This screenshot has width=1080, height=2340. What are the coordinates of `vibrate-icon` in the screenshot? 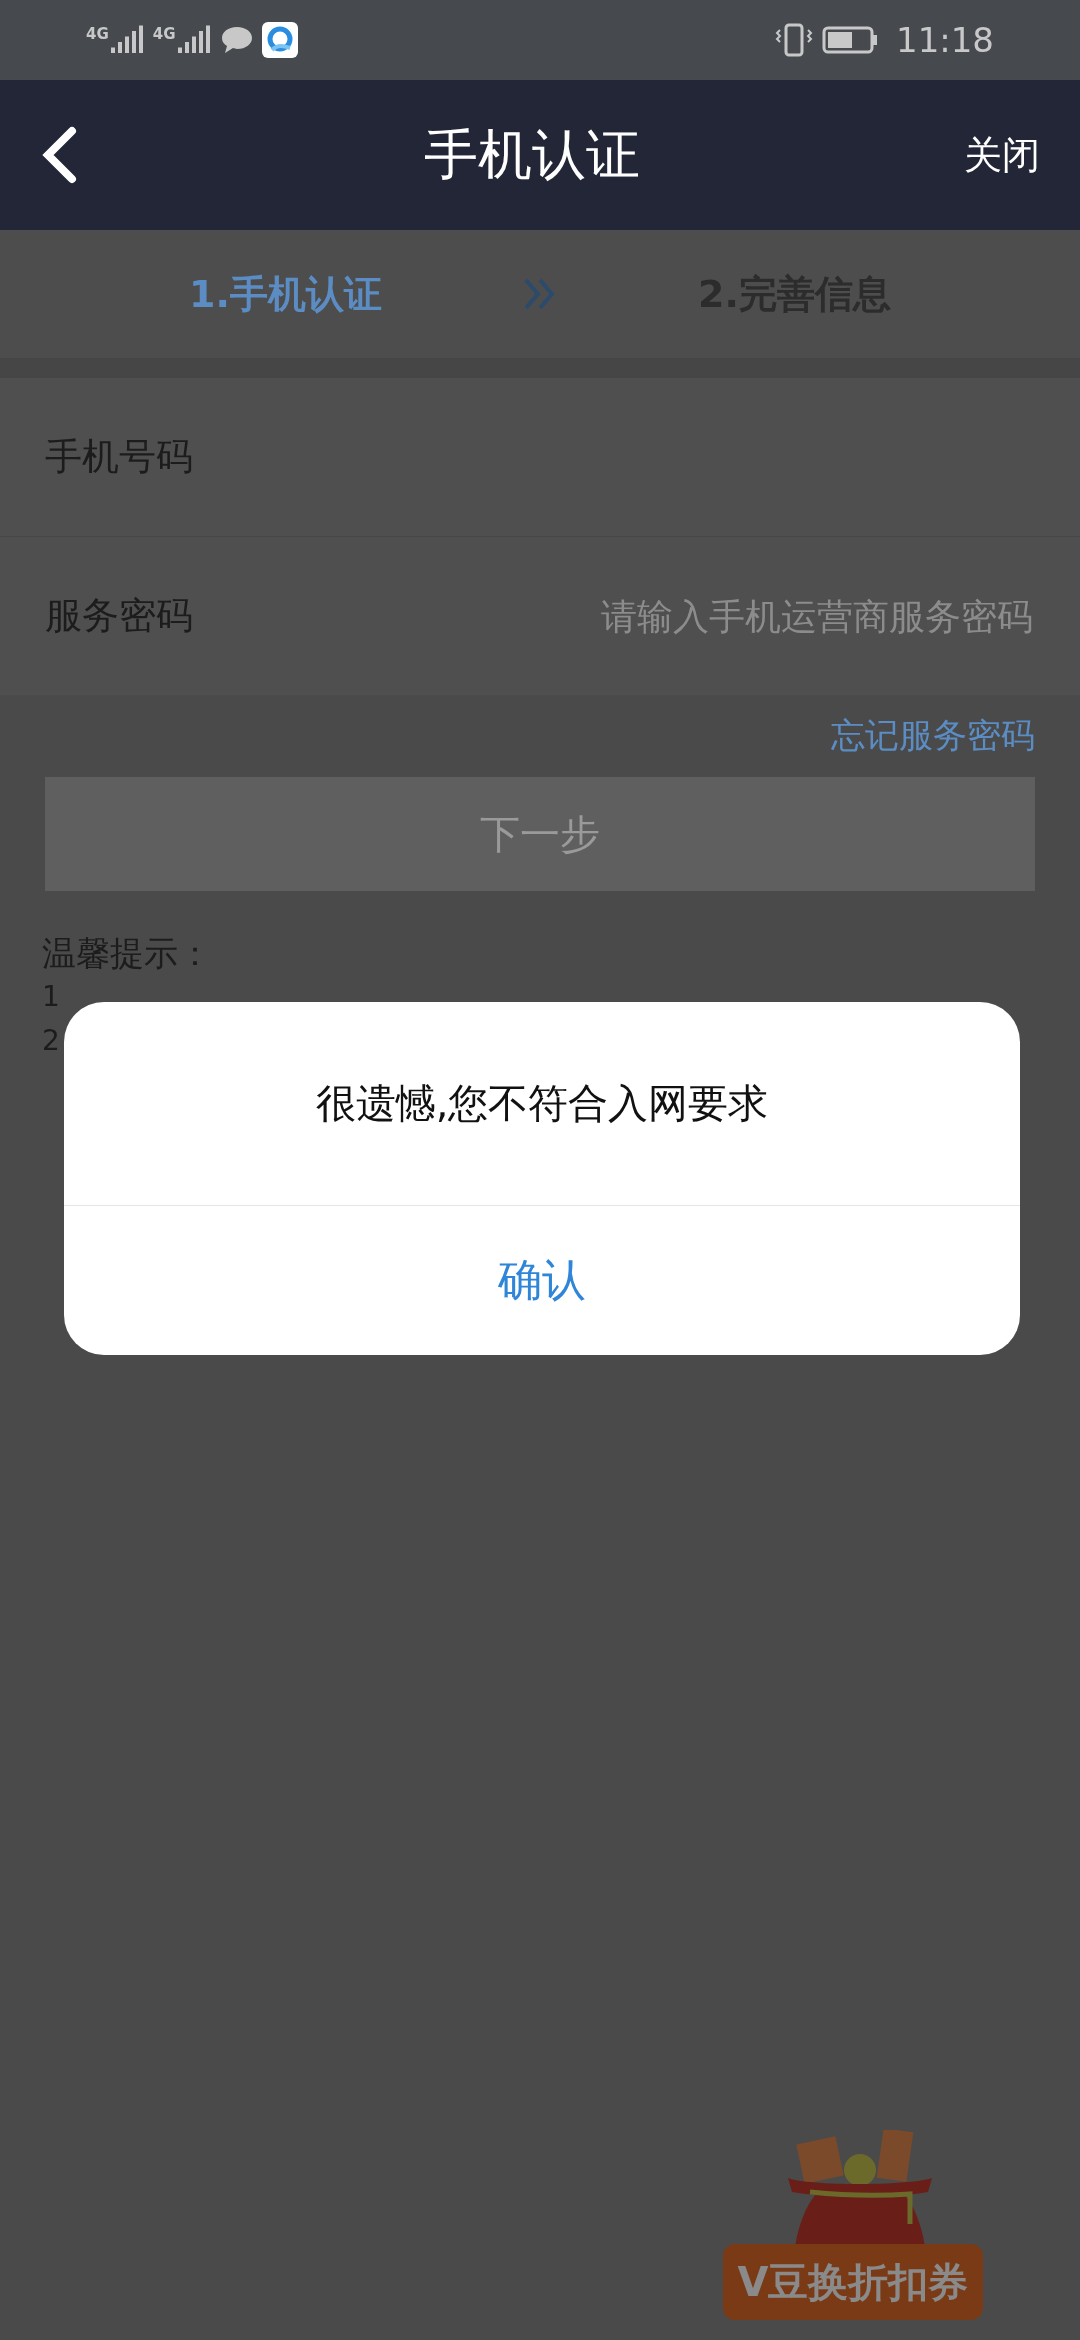 It's located at (794, 40).